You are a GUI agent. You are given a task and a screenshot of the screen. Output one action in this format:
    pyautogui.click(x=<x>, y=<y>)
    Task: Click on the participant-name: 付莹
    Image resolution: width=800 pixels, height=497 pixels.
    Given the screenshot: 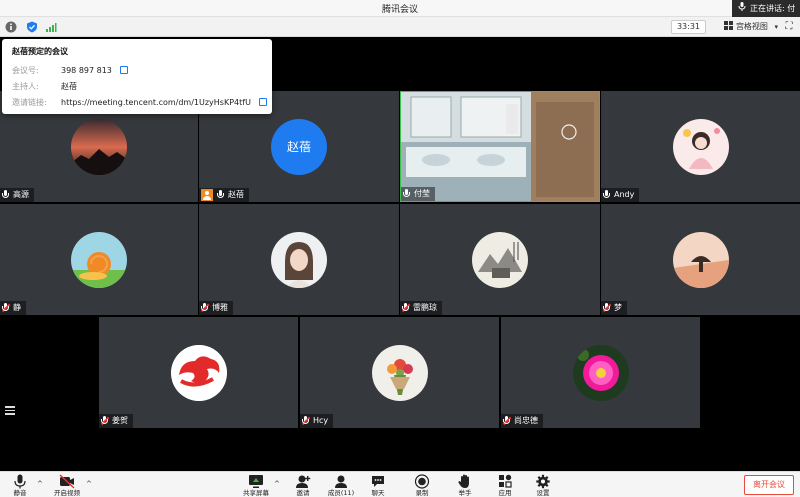 What is the action you would take?
    pyautogui.click(x=422, y=193)
    